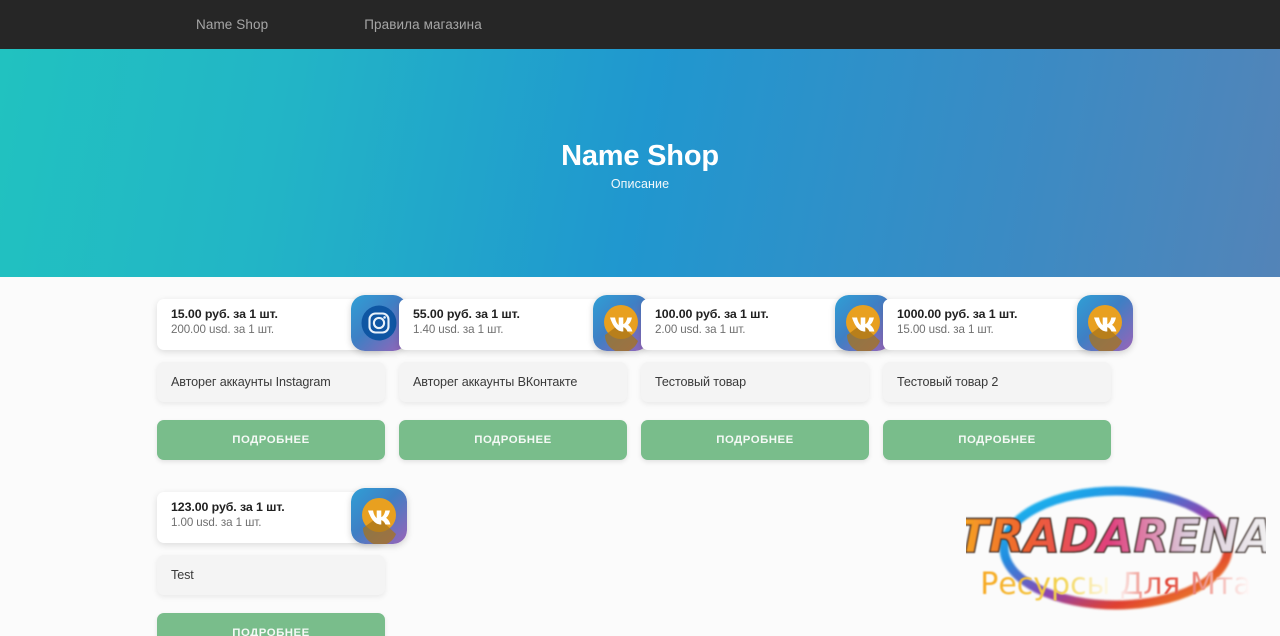  Describe the element at coordinates (251, 382) in the screenshot. I see `product-title: Авторег аккаунты Instagram` at that location.